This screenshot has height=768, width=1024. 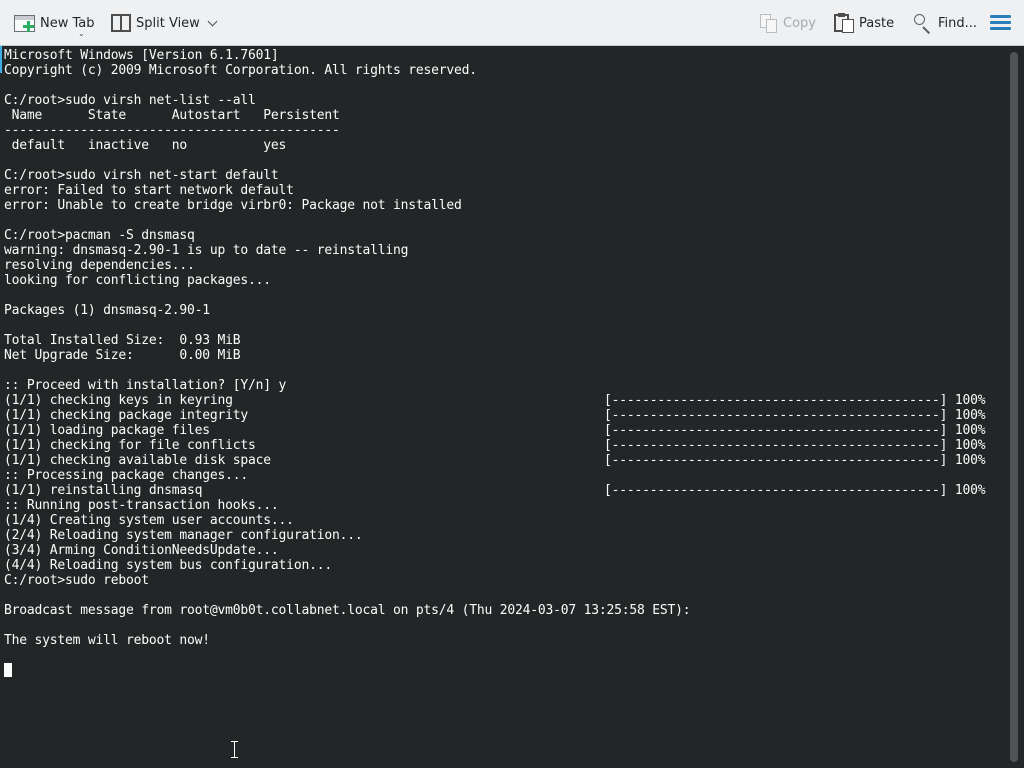 What do you see at coordinates (67, 23) in the screenshot?
I see `new-tab-label: New Tab` at bounding box center [67, 23].